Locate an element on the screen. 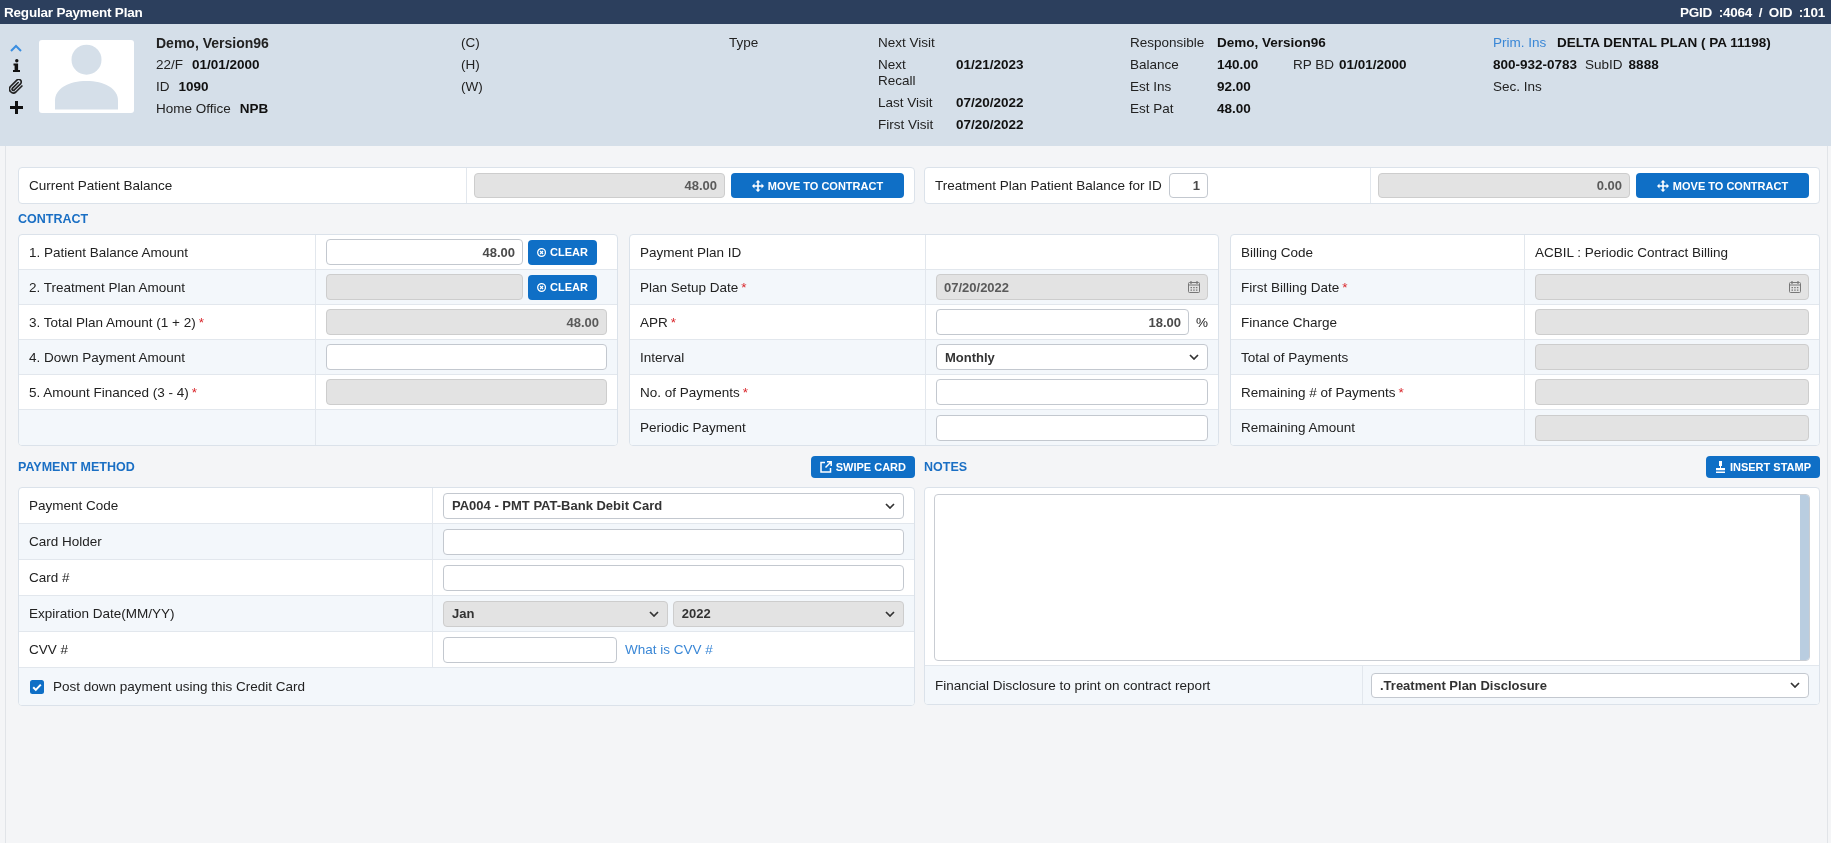 This screenshot has width=1831, height=843. field-label: 4. Down Payment Amount is located at coordinates (107, 357).